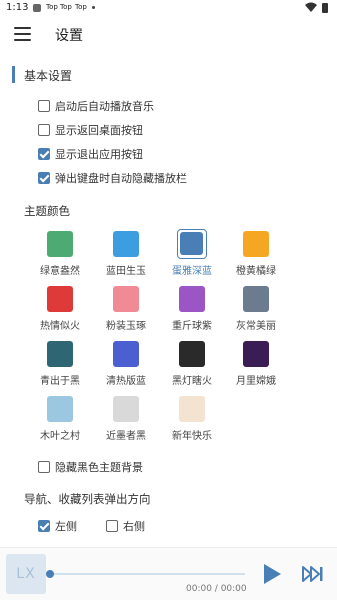  I want to click on notification-dot-icon, so click(93, 7).